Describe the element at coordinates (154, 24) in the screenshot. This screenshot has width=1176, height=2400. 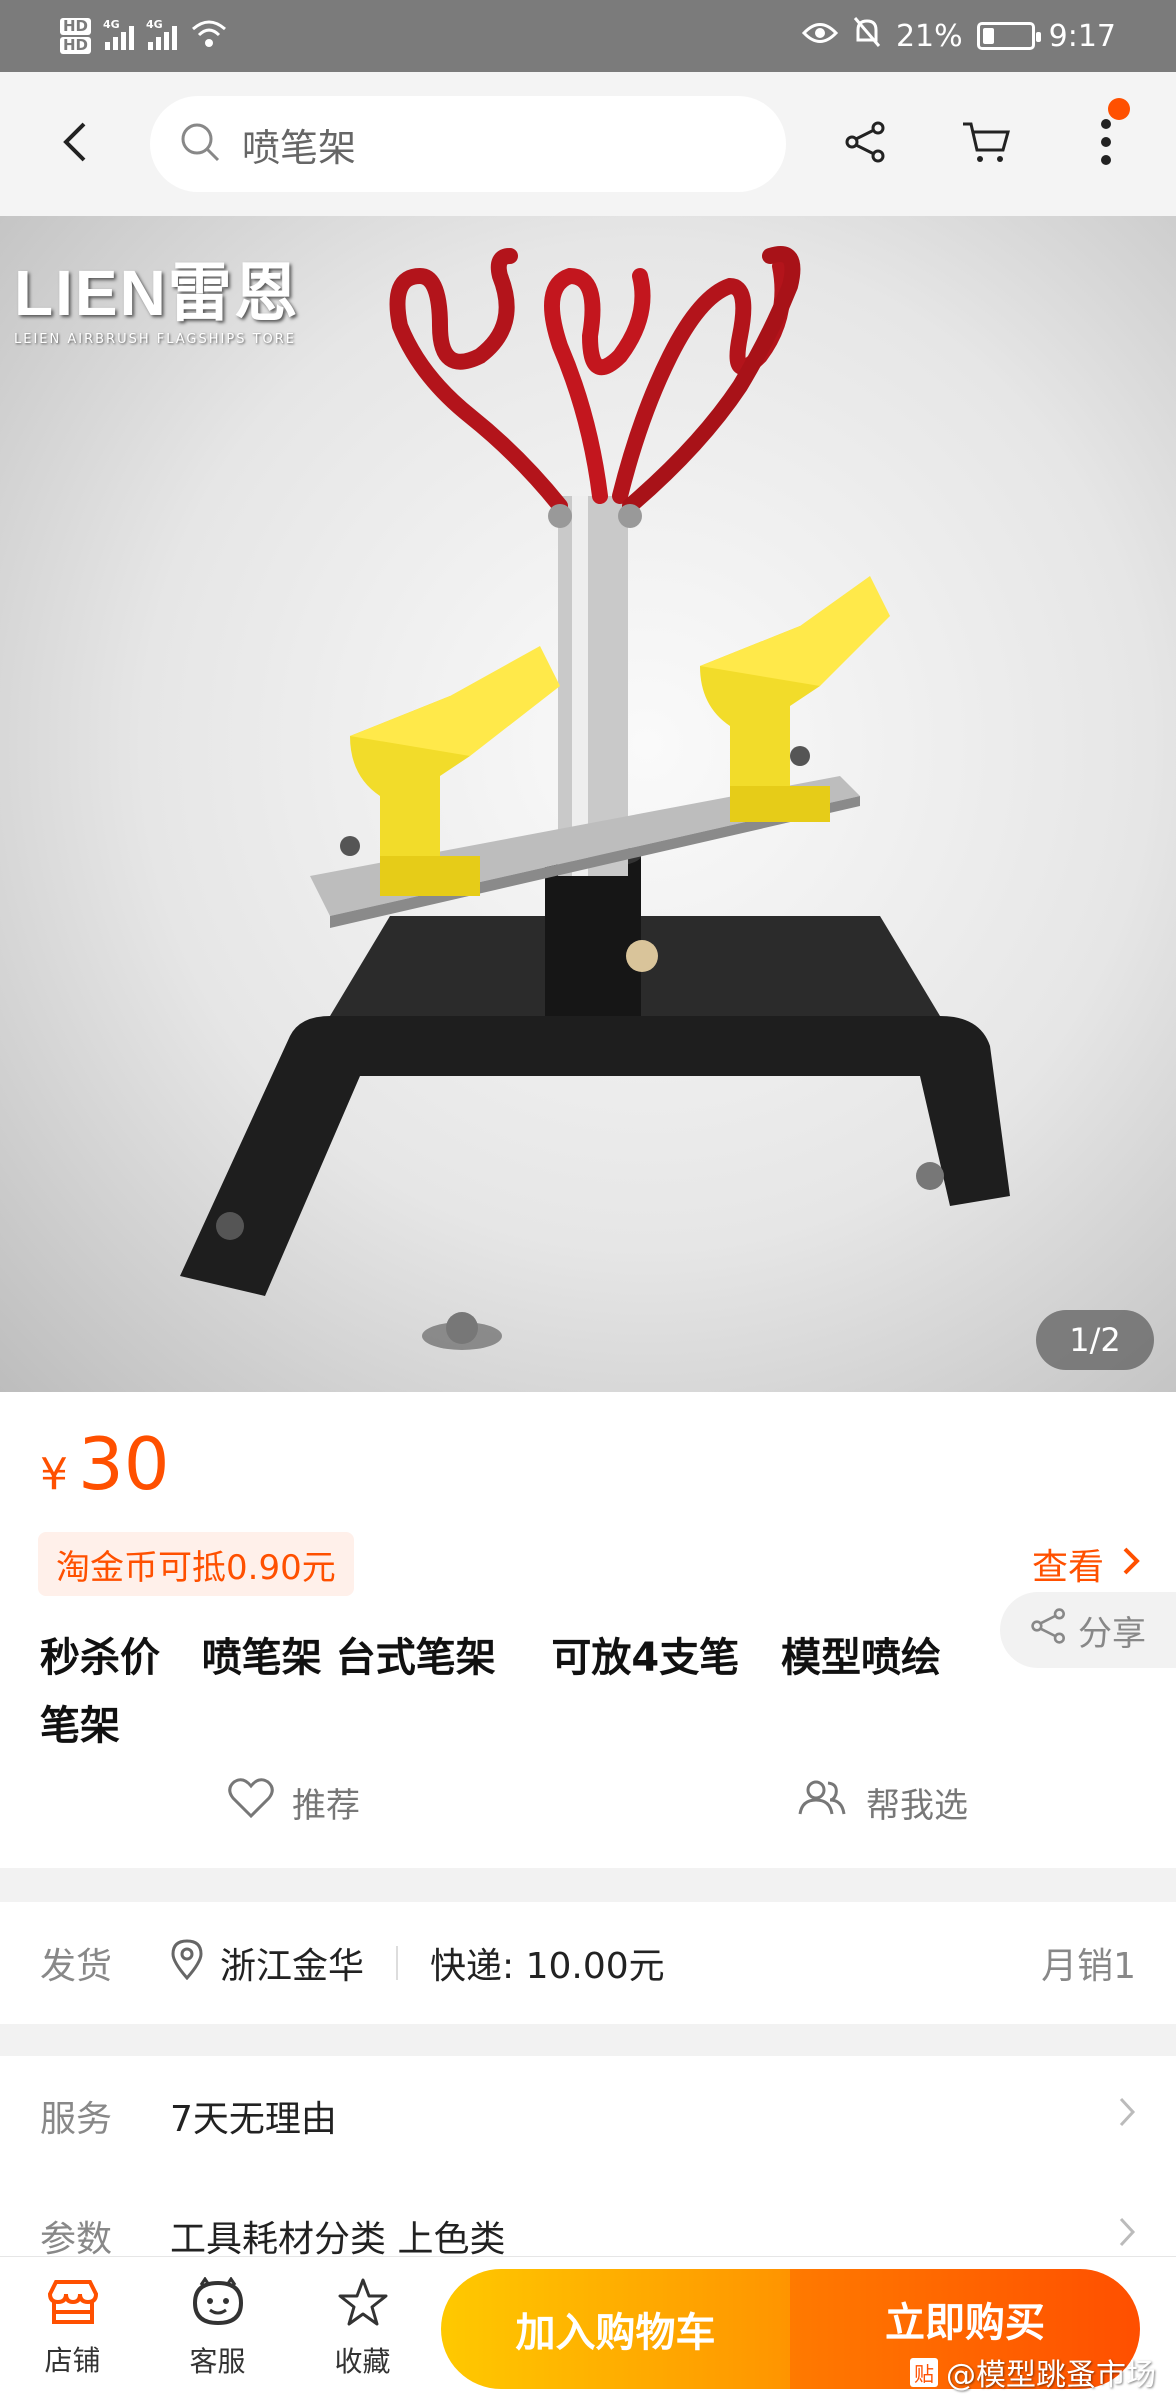
I see `network-type-2: 4G` at that location.